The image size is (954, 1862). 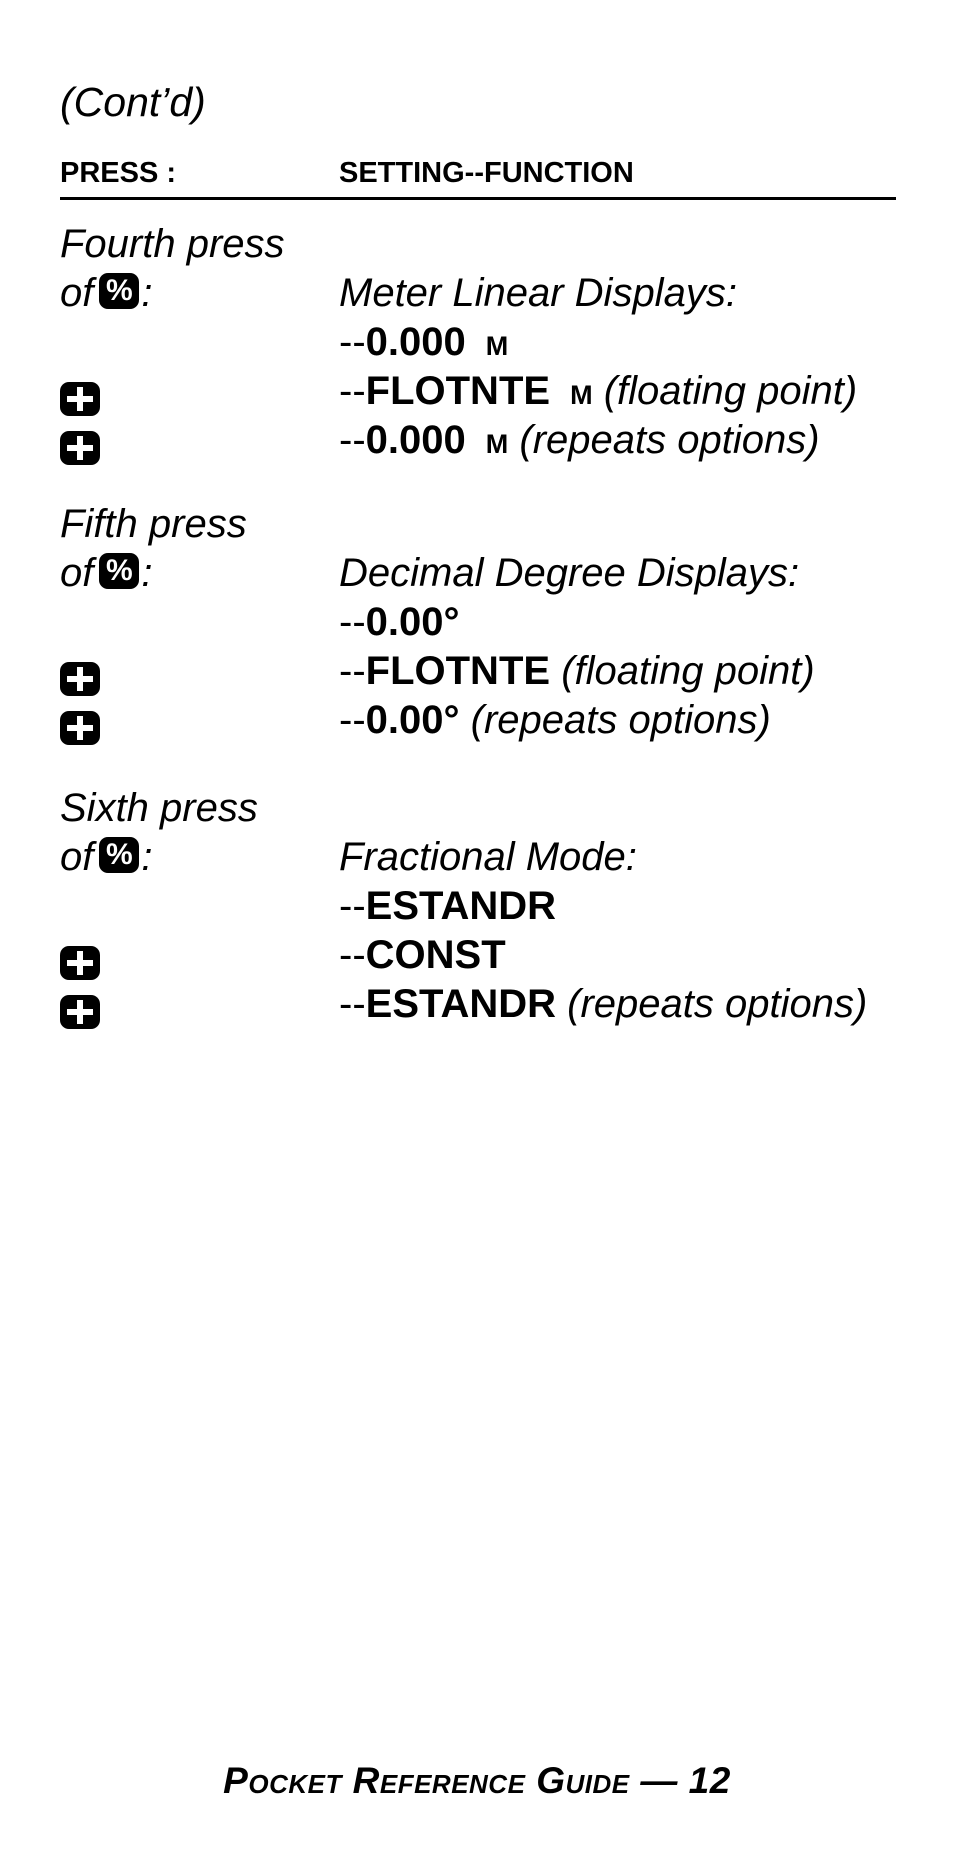 I want to click on option-row: --ESTANDR, so click(x=448, y=906).